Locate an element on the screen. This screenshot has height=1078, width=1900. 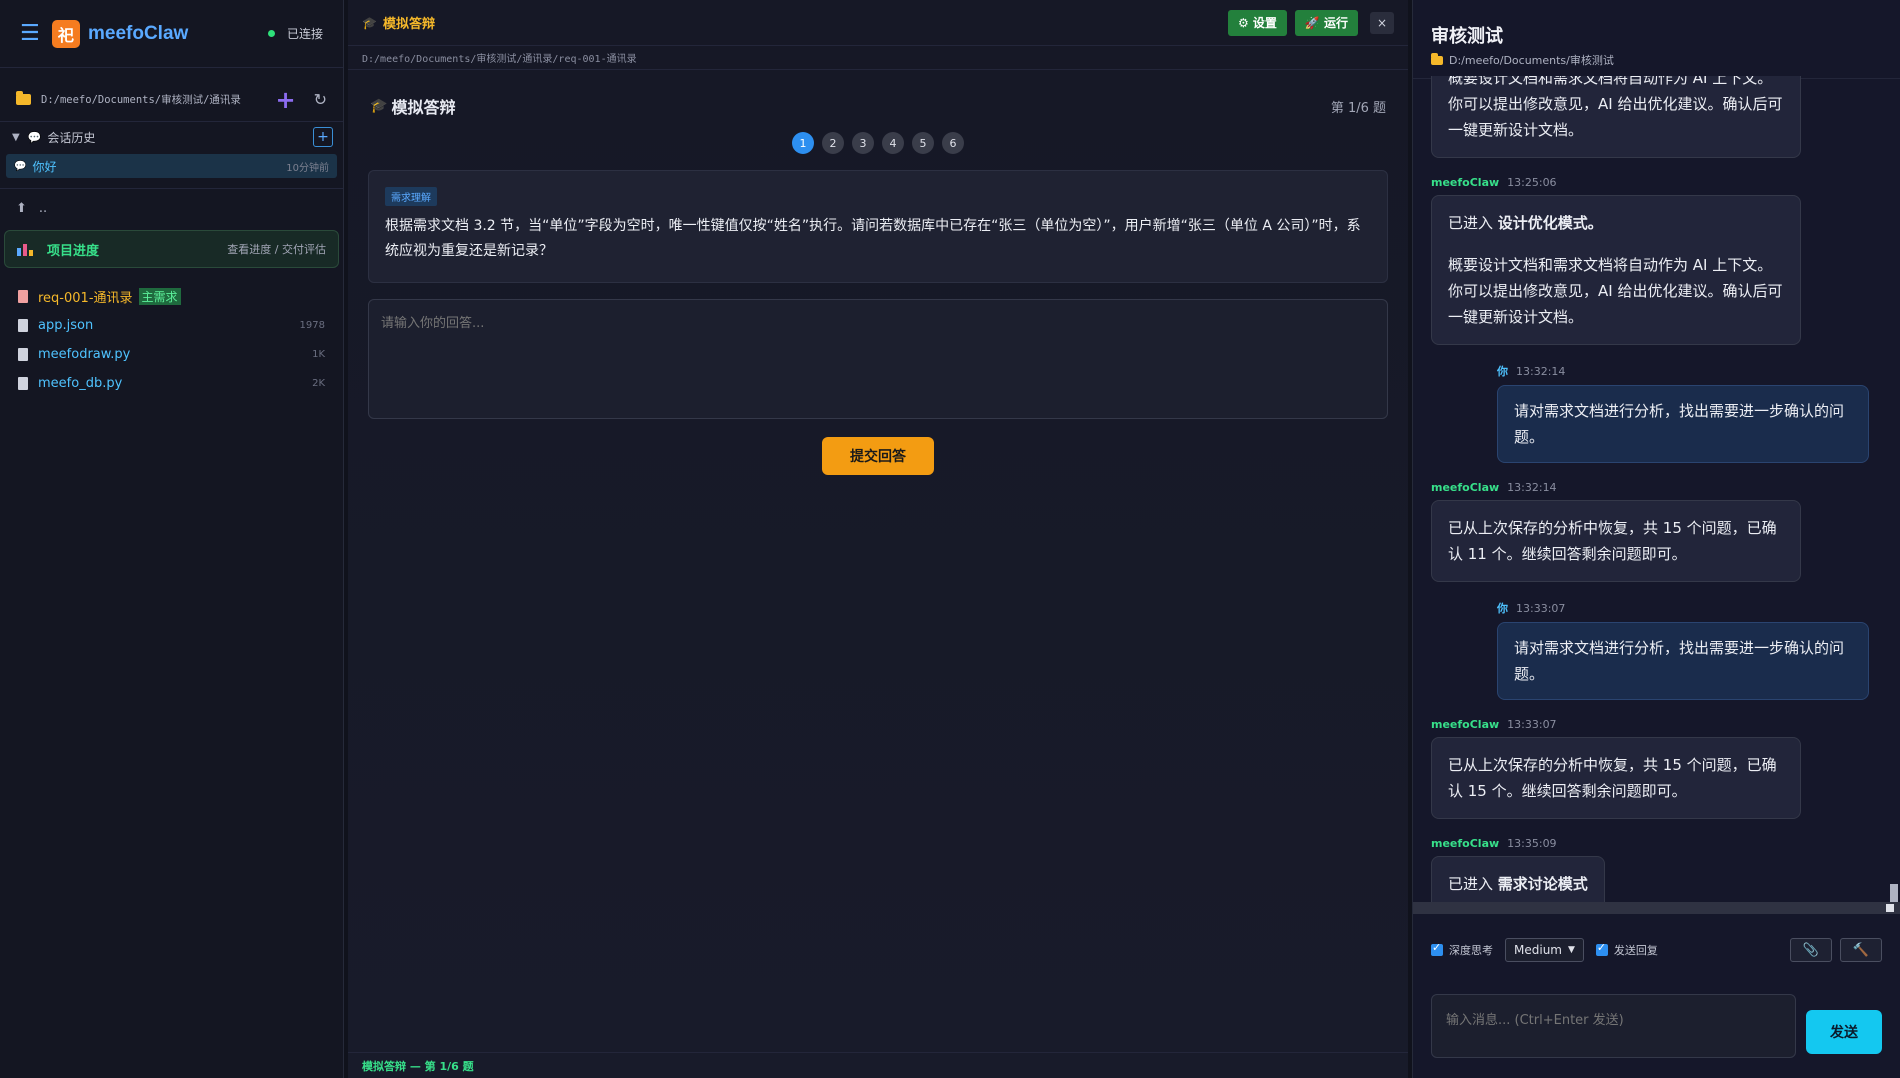
file-name: req-001-通讯录 is located at coordinates (85, 298).